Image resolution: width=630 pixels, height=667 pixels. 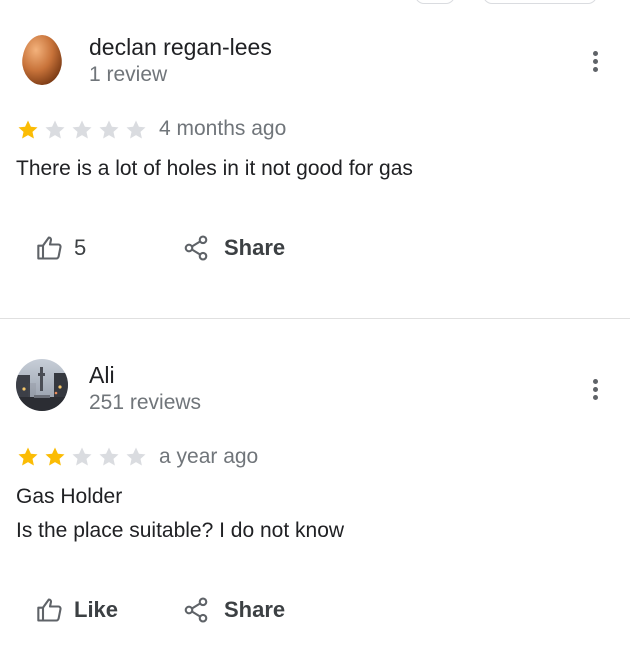 I want to click on egg-avatar, so click(x=42, y=60).